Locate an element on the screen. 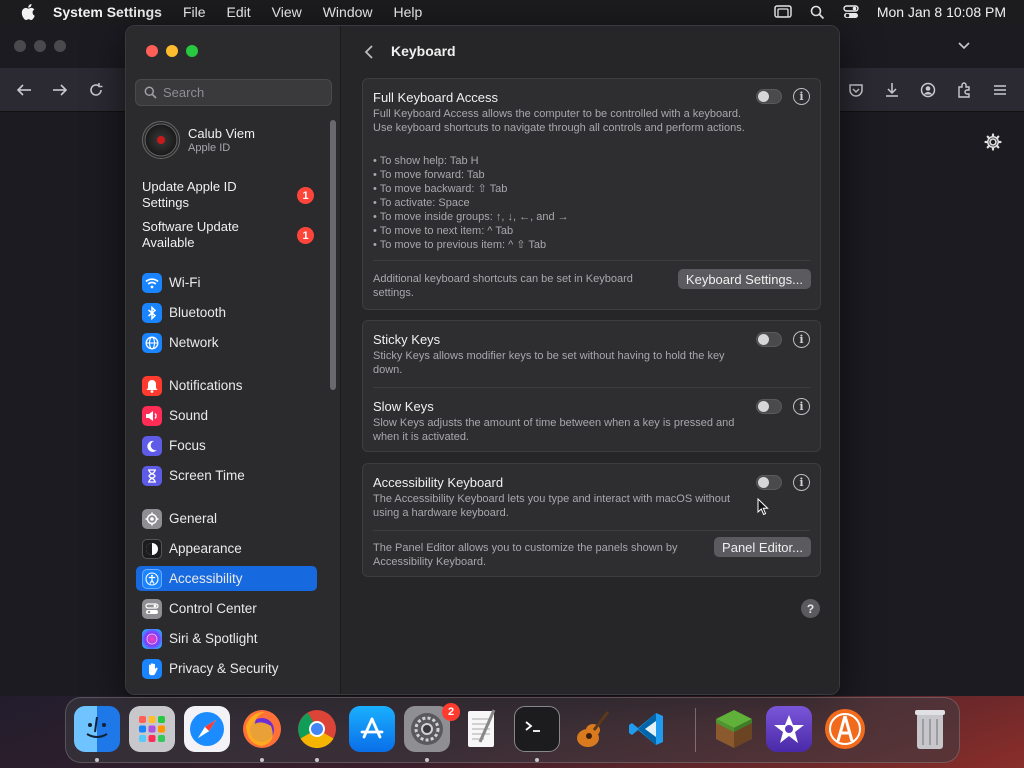 Image resolution: width=1024 pixels, height=768 pixels. slow-keys-info-button: i is located at coordinates (801, 406).